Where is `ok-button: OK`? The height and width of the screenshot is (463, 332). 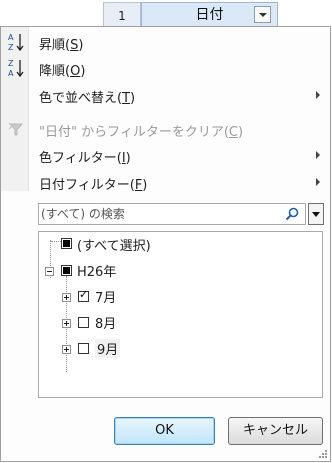 ok-button: OK is located at coordinates (164, 431).